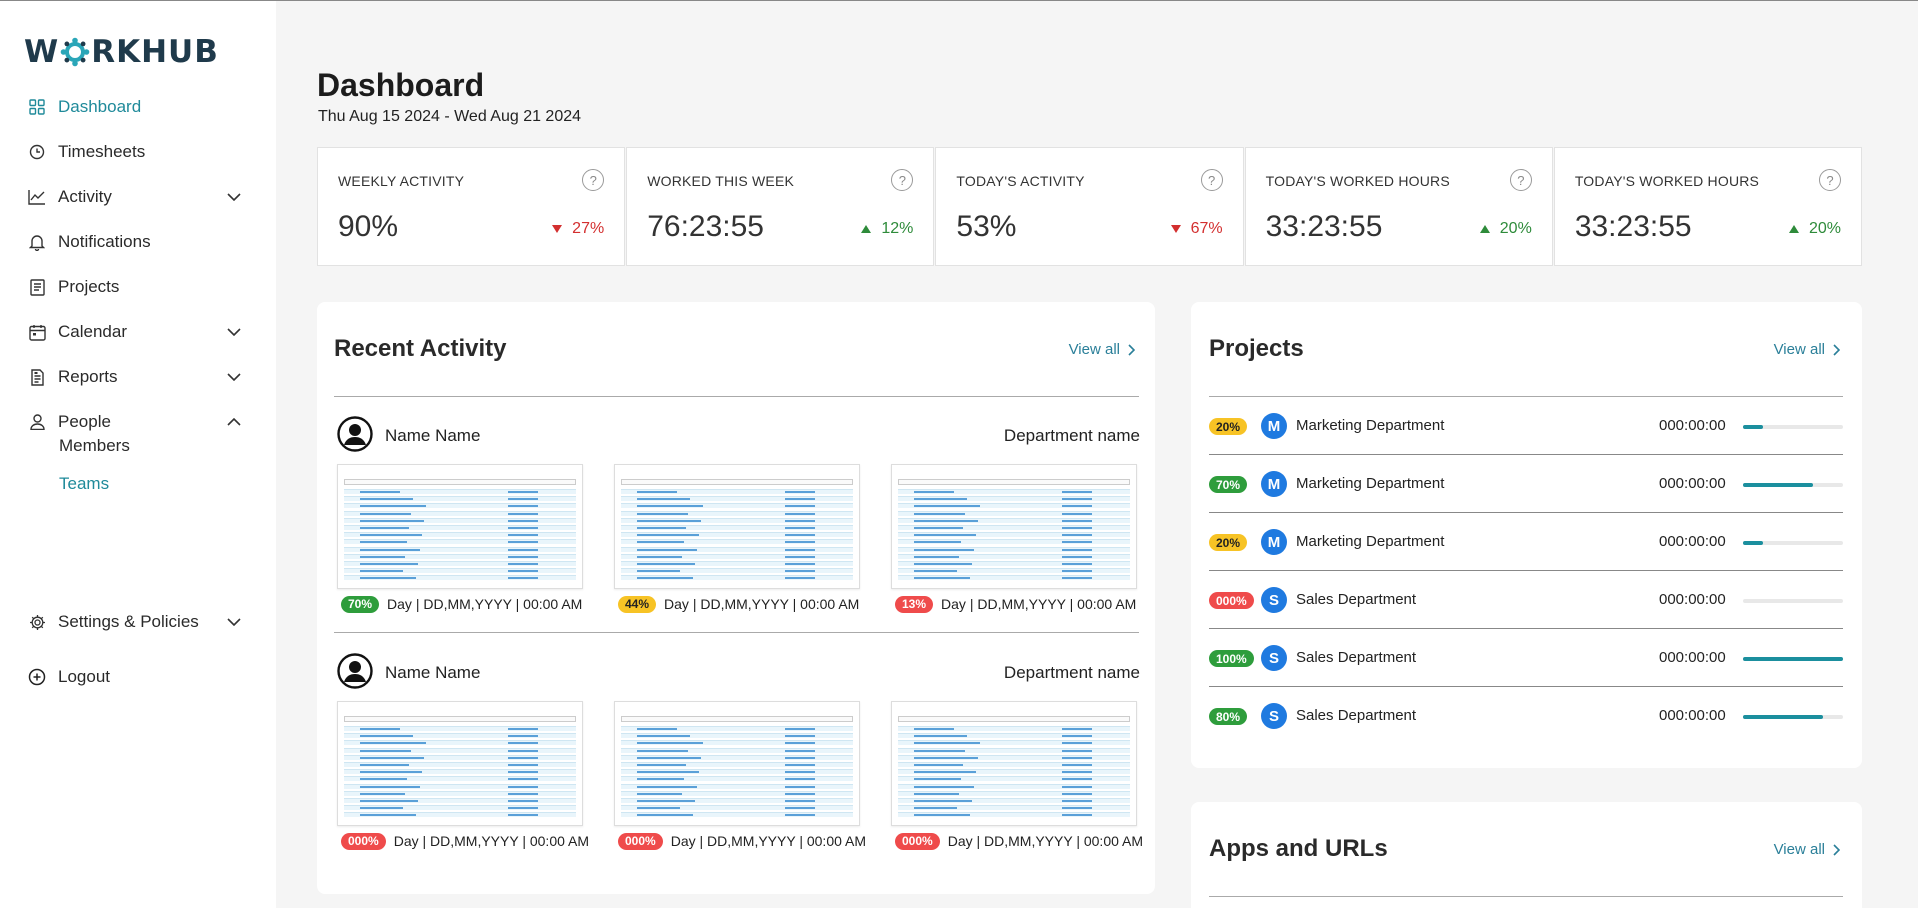 Image resolution: width=1918 pixels, height=908 pixels. Describe the element at coordinates (465, 841) in the screenshot. I see `screenshot-meta: 000% Day | DD,MM,YYYY | 00:00 AM` at that location.